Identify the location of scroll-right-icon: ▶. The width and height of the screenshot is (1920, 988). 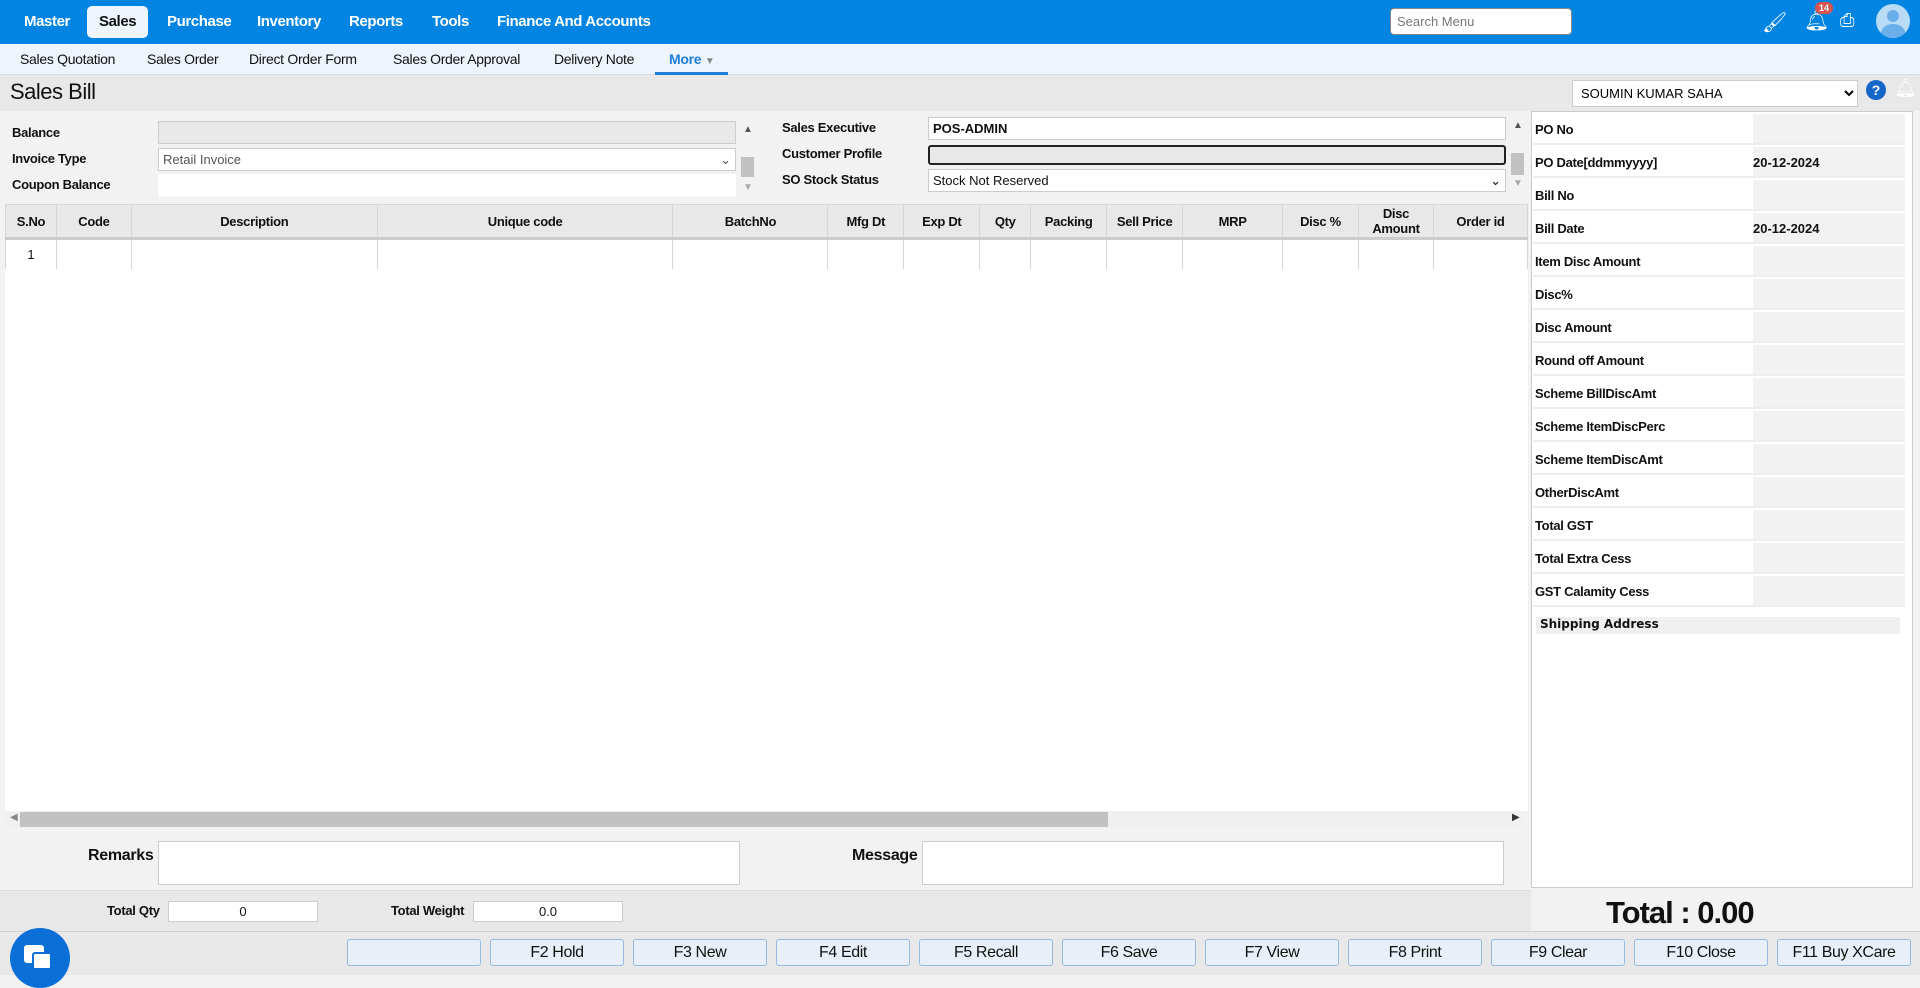
(1516, 817).